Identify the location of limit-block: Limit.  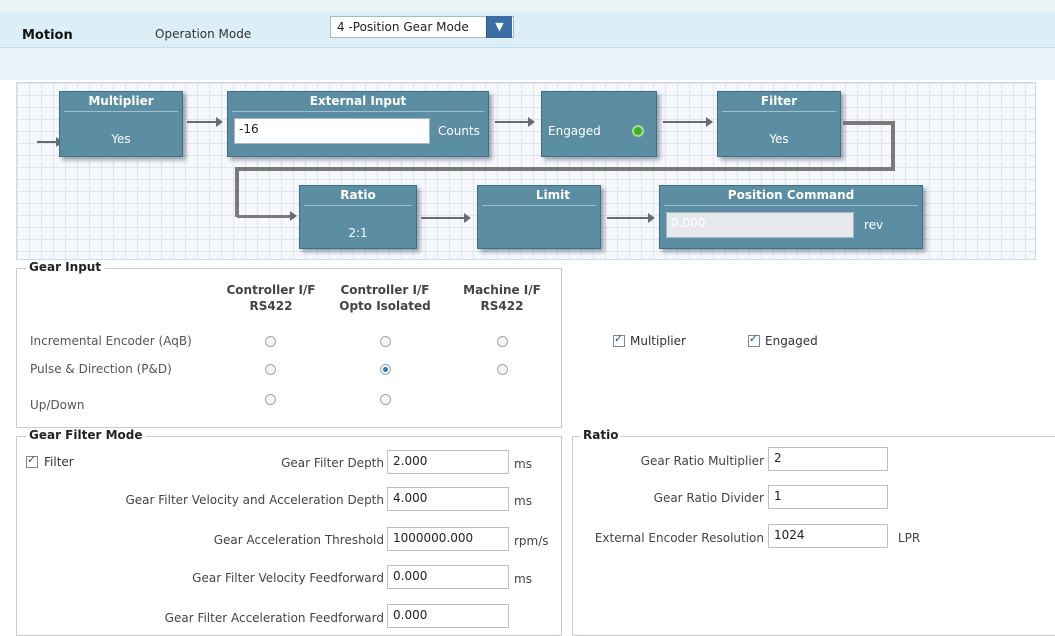
(539, 217).